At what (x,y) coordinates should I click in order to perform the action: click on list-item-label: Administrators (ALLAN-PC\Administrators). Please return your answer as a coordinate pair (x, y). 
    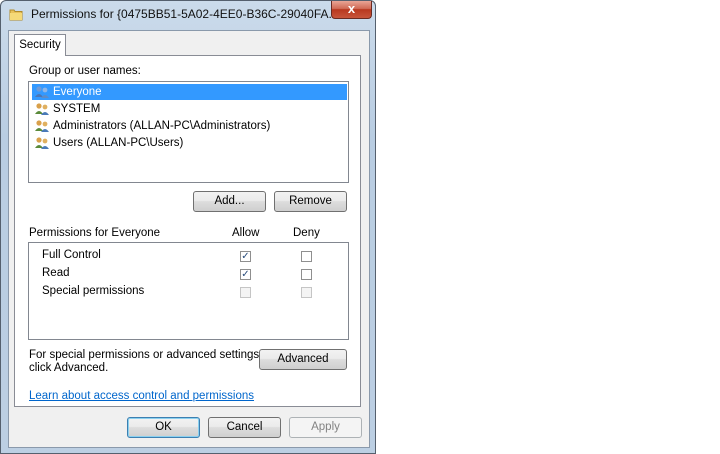
    Looking at the image, I should click on (162, 126).